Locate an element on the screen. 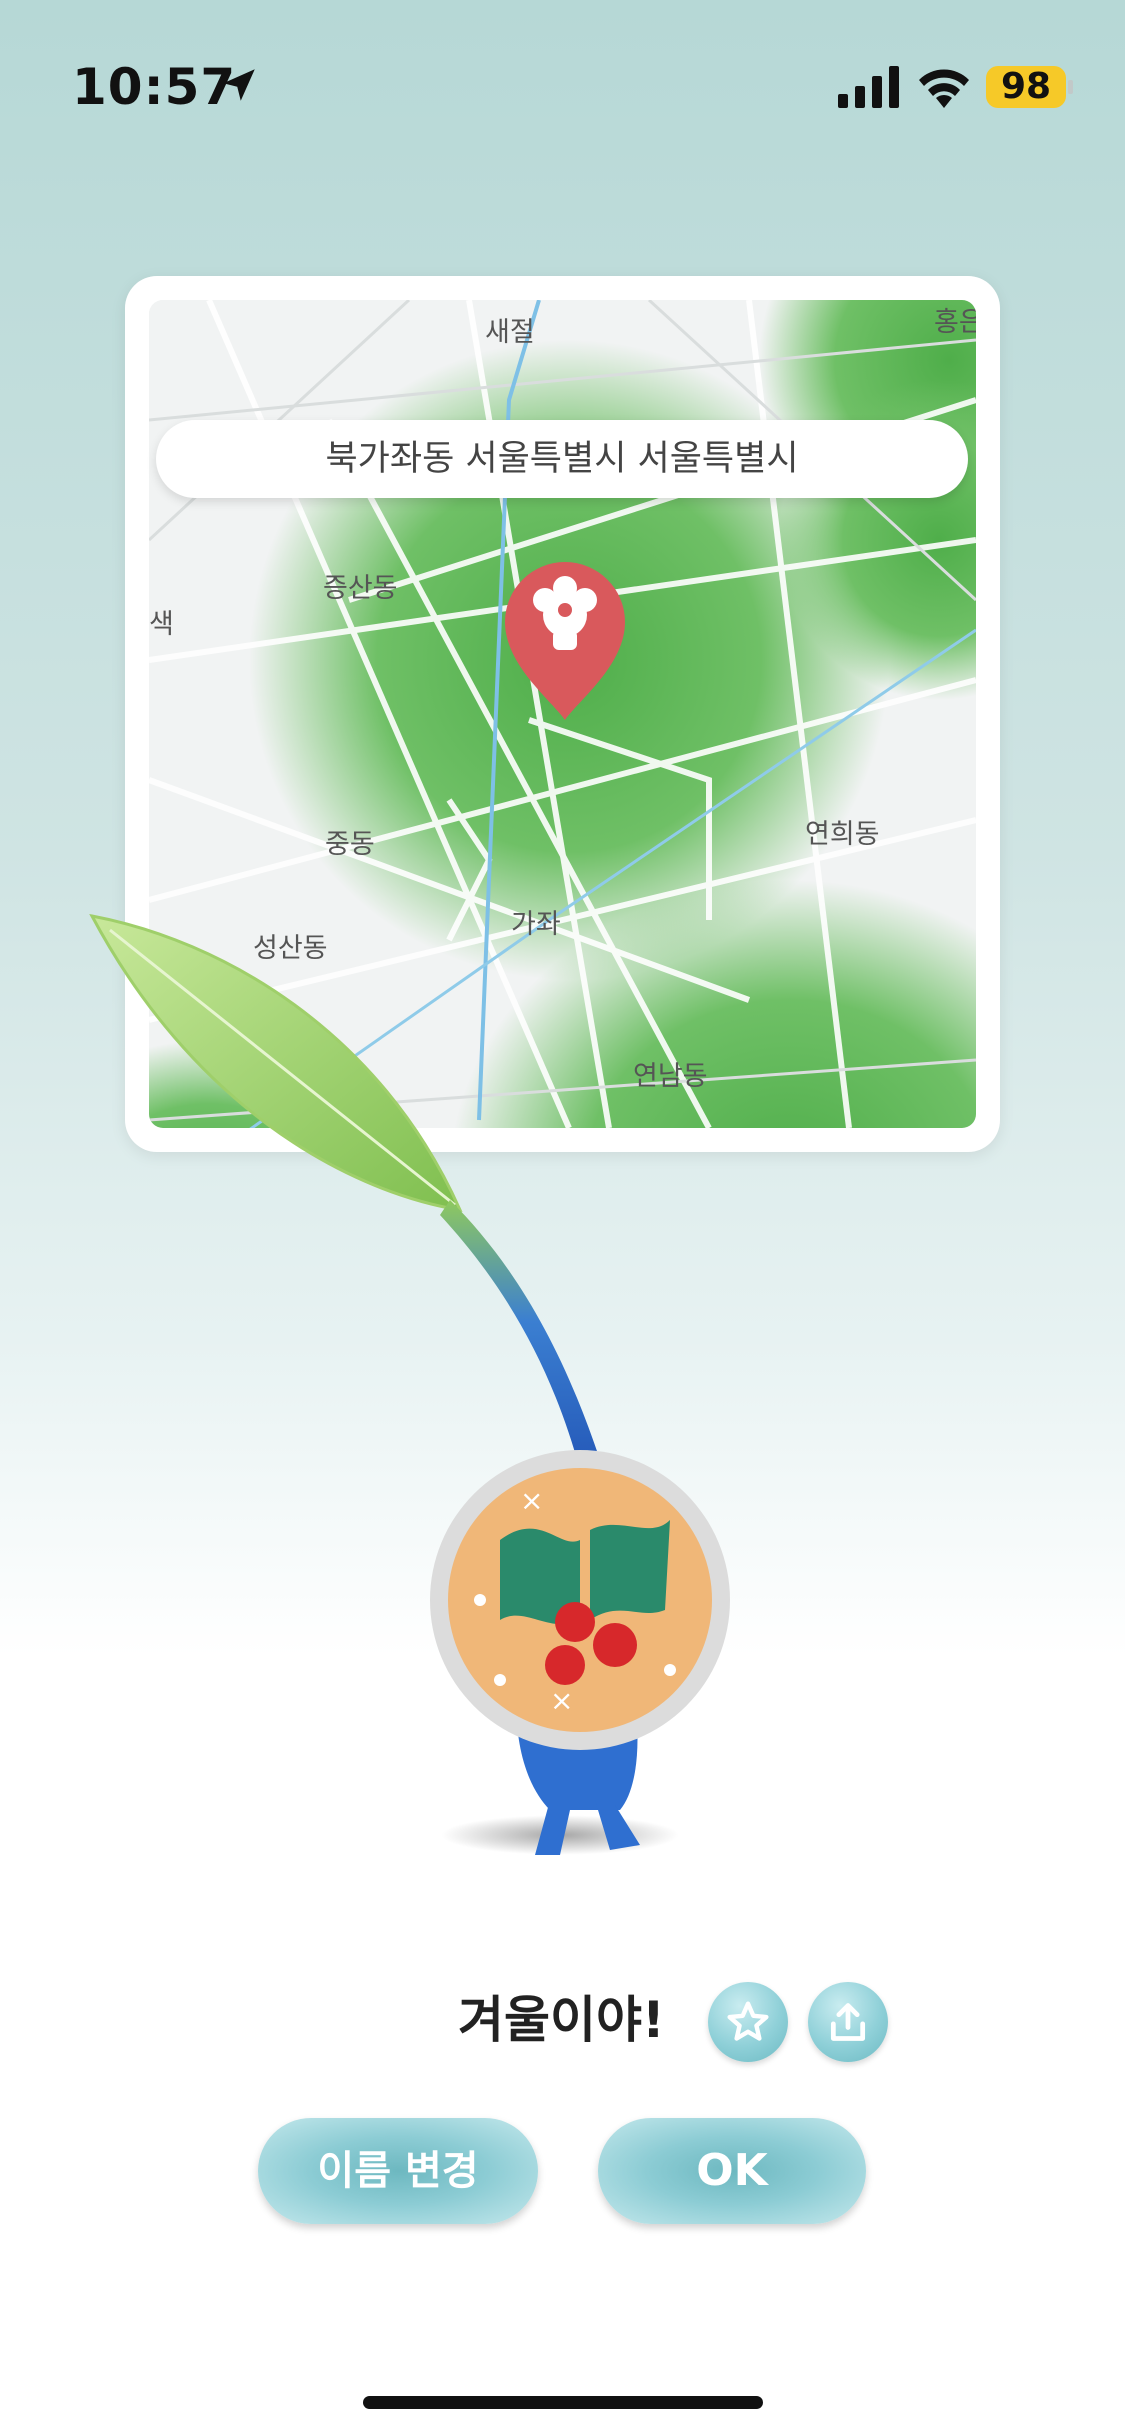 The height and width of the screenshot is (2436, 1125). status-time: 10:57 is located at coordinates (154, 87).